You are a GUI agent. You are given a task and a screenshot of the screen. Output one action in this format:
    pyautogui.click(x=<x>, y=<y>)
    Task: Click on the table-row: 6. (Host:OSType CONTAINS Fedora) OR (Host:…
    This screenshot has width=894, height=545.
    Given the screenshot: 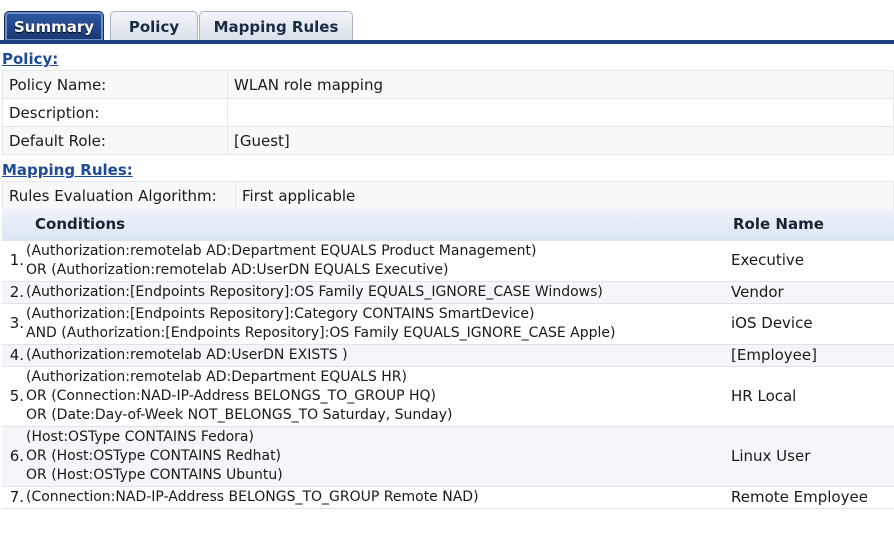 What is the action you would take?
    pyautogui.click(x=448, y=456)
    